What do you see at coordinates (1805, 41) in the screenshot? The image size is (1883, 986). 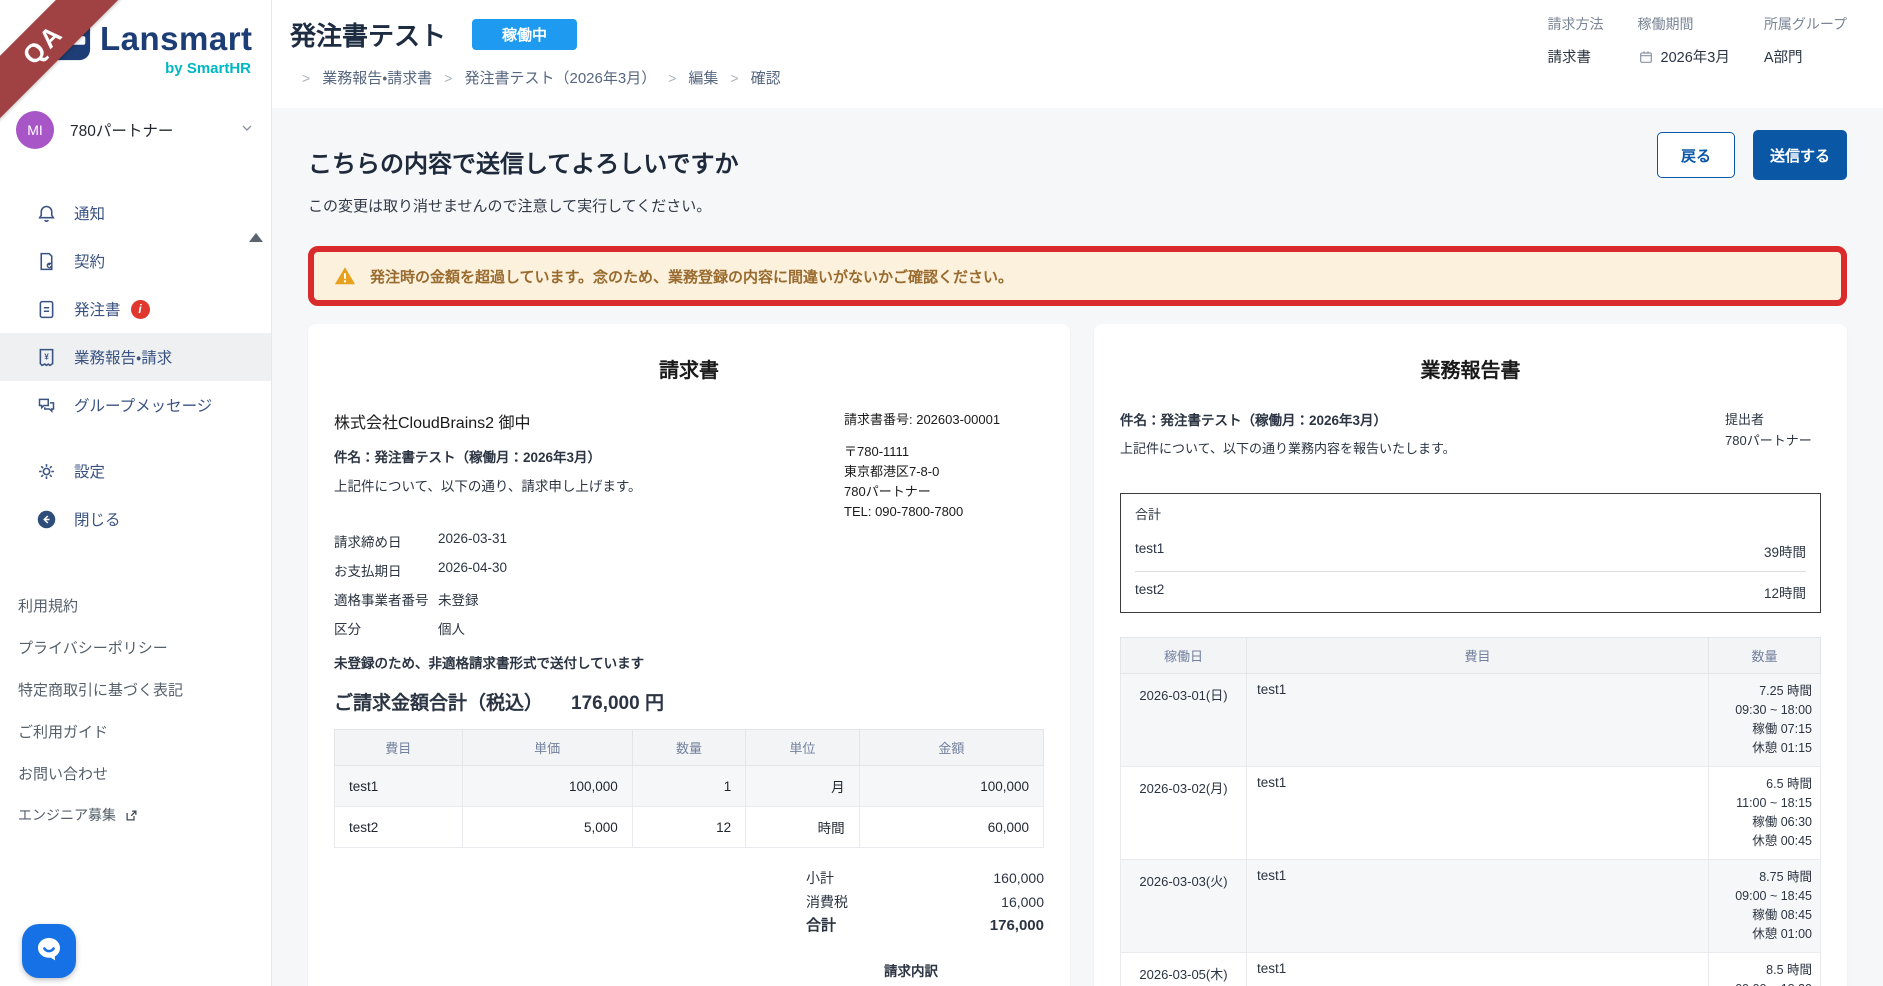 I see `meta-group: 所属グループ A部門` at bounding box center [1805, 41].